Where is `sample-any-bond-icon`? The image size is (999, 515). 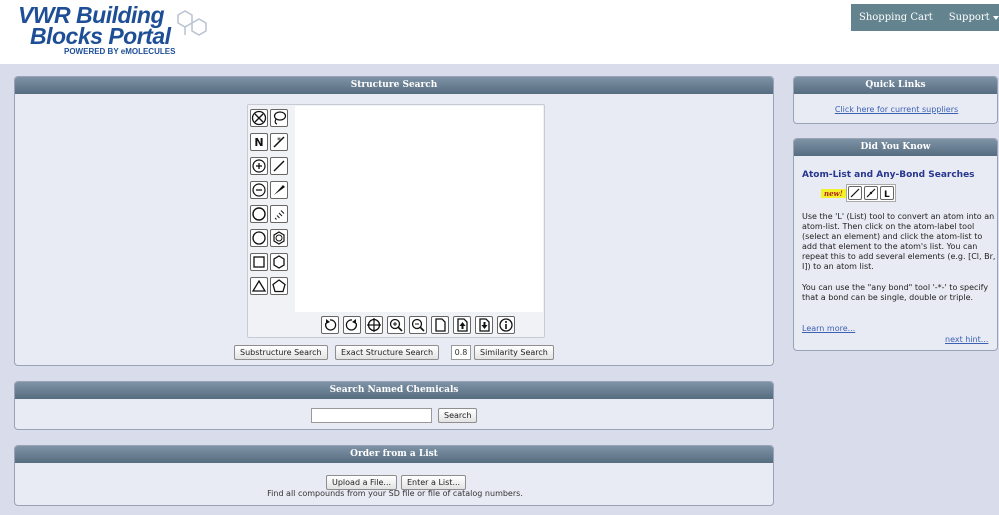 sample-any-bond-icon is located at coordinates (871, 193).